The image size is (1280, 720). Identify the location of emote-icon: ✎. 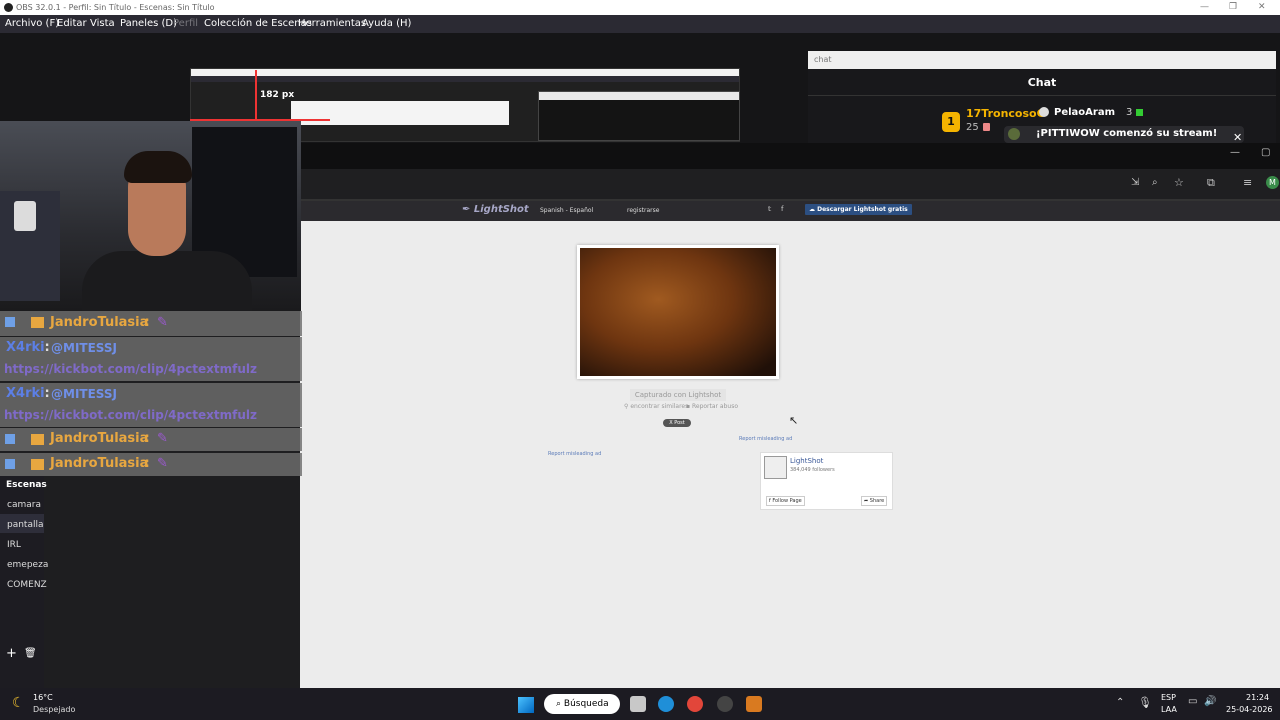
(162, 438).